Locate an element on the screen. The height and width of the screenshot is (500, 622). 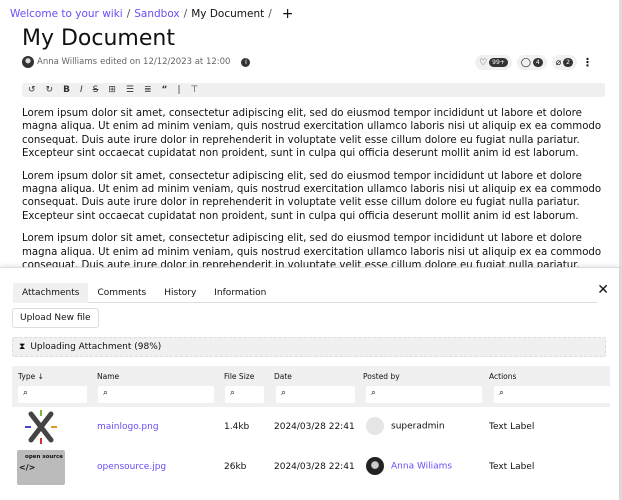
upload-new-file-button: Upload New file is located at coordinates (55, 318).